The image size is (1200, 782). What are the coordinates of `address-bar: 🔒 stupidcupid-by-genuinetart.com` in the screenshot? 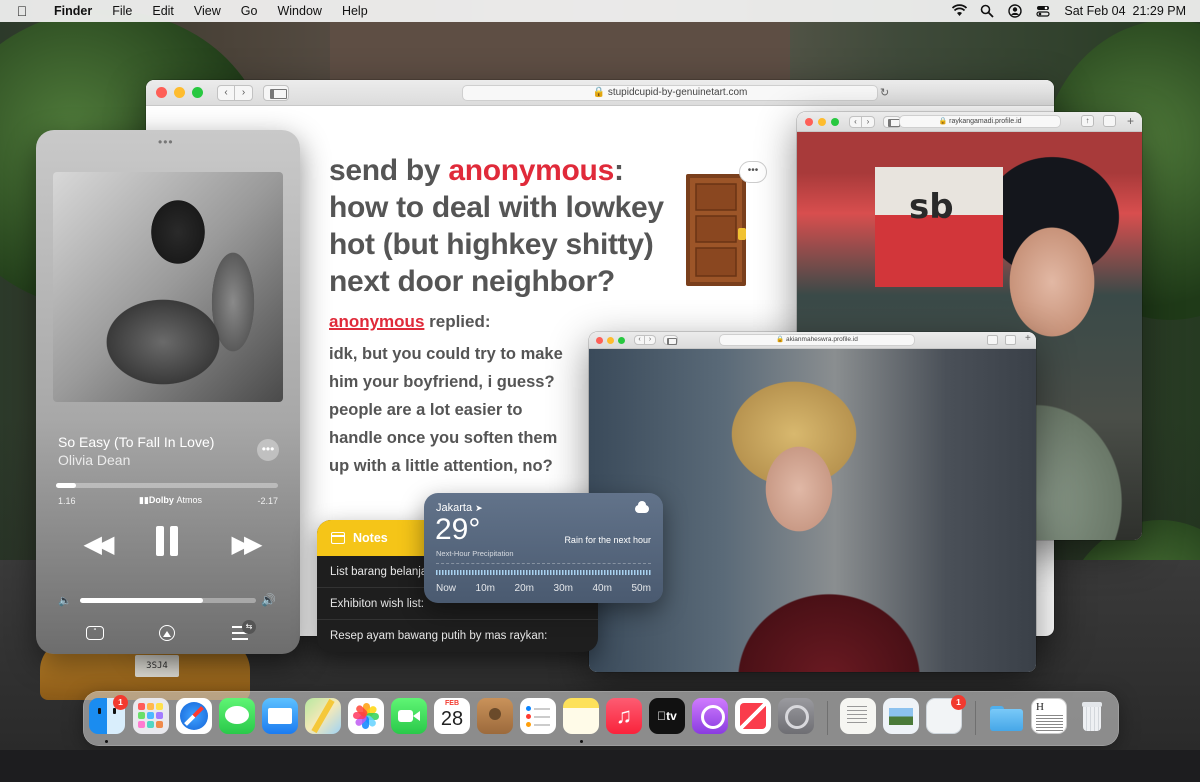 It's located at (670, 93).